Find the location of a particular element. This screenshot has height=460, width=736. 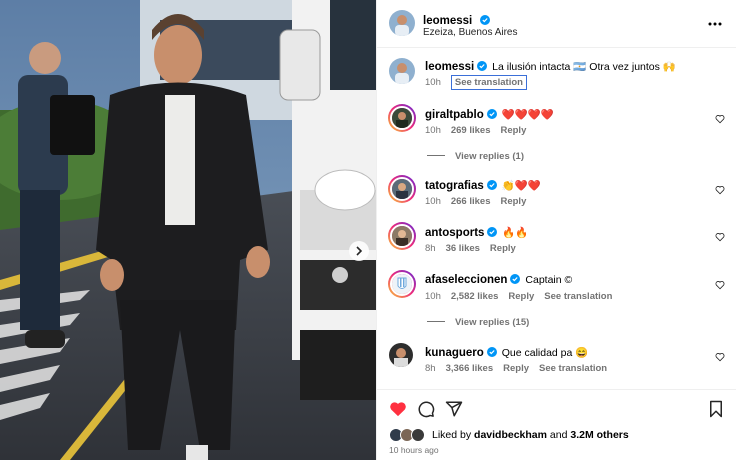

commenter-username: kunaguero is located at coordinates (454, 353).